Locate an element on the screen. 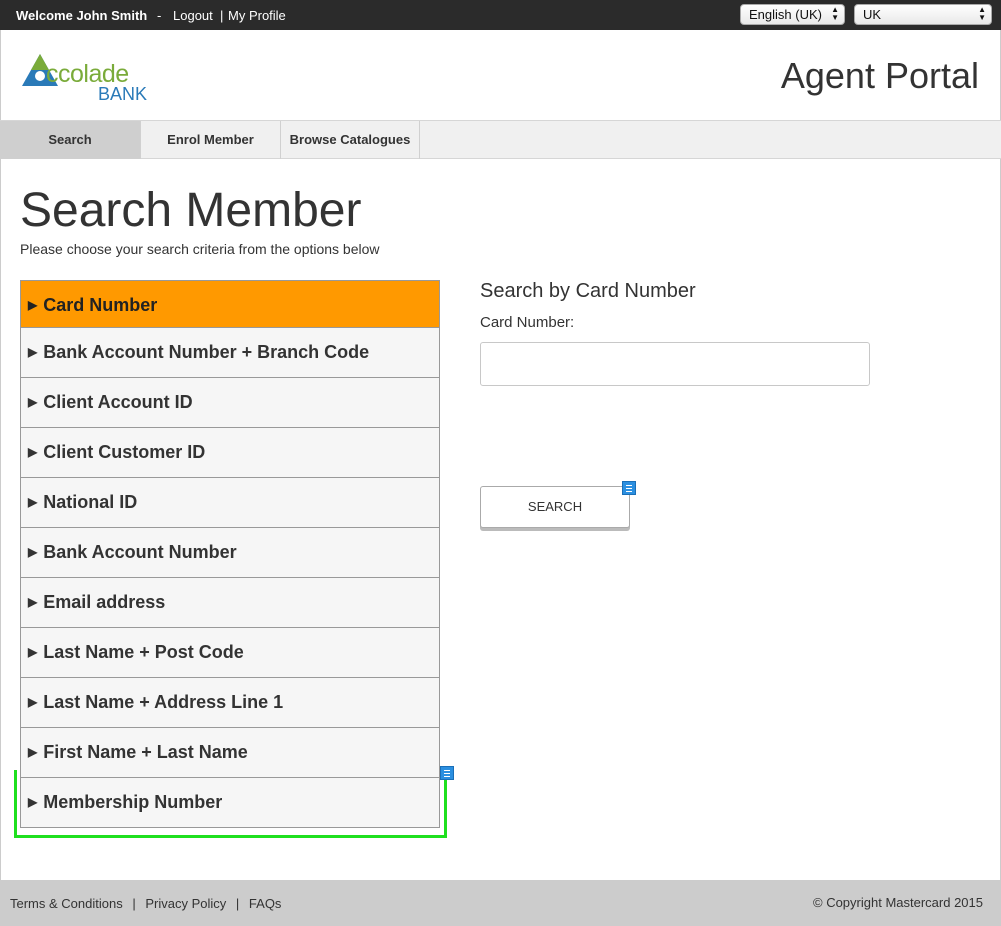 Image resolution: width=1001 pixels, height=926 pixels. logo-bank-text: BANK is located at coordinates (123, 94).